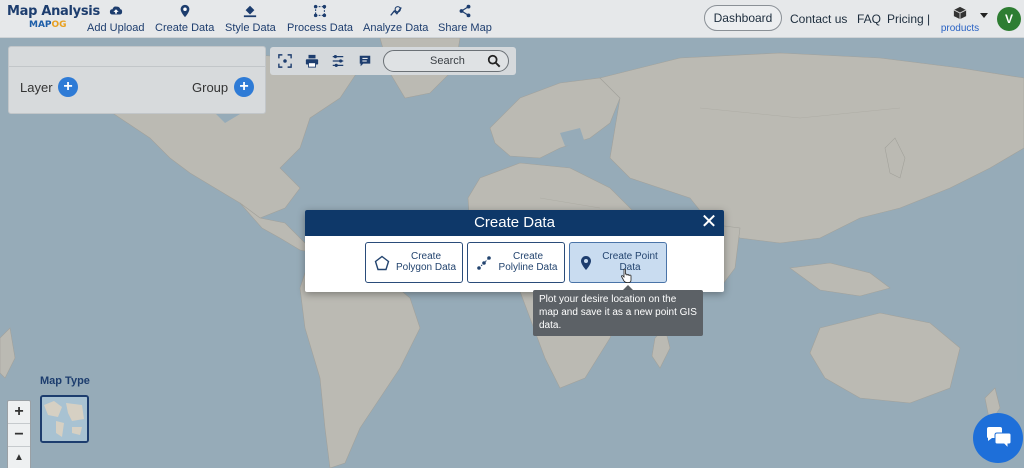 The width and height of the screenshot is (1024, 468). Describe the element at coordinates (185, 28) in the screenshot. I see `create-data-label: Create Data` at that location.